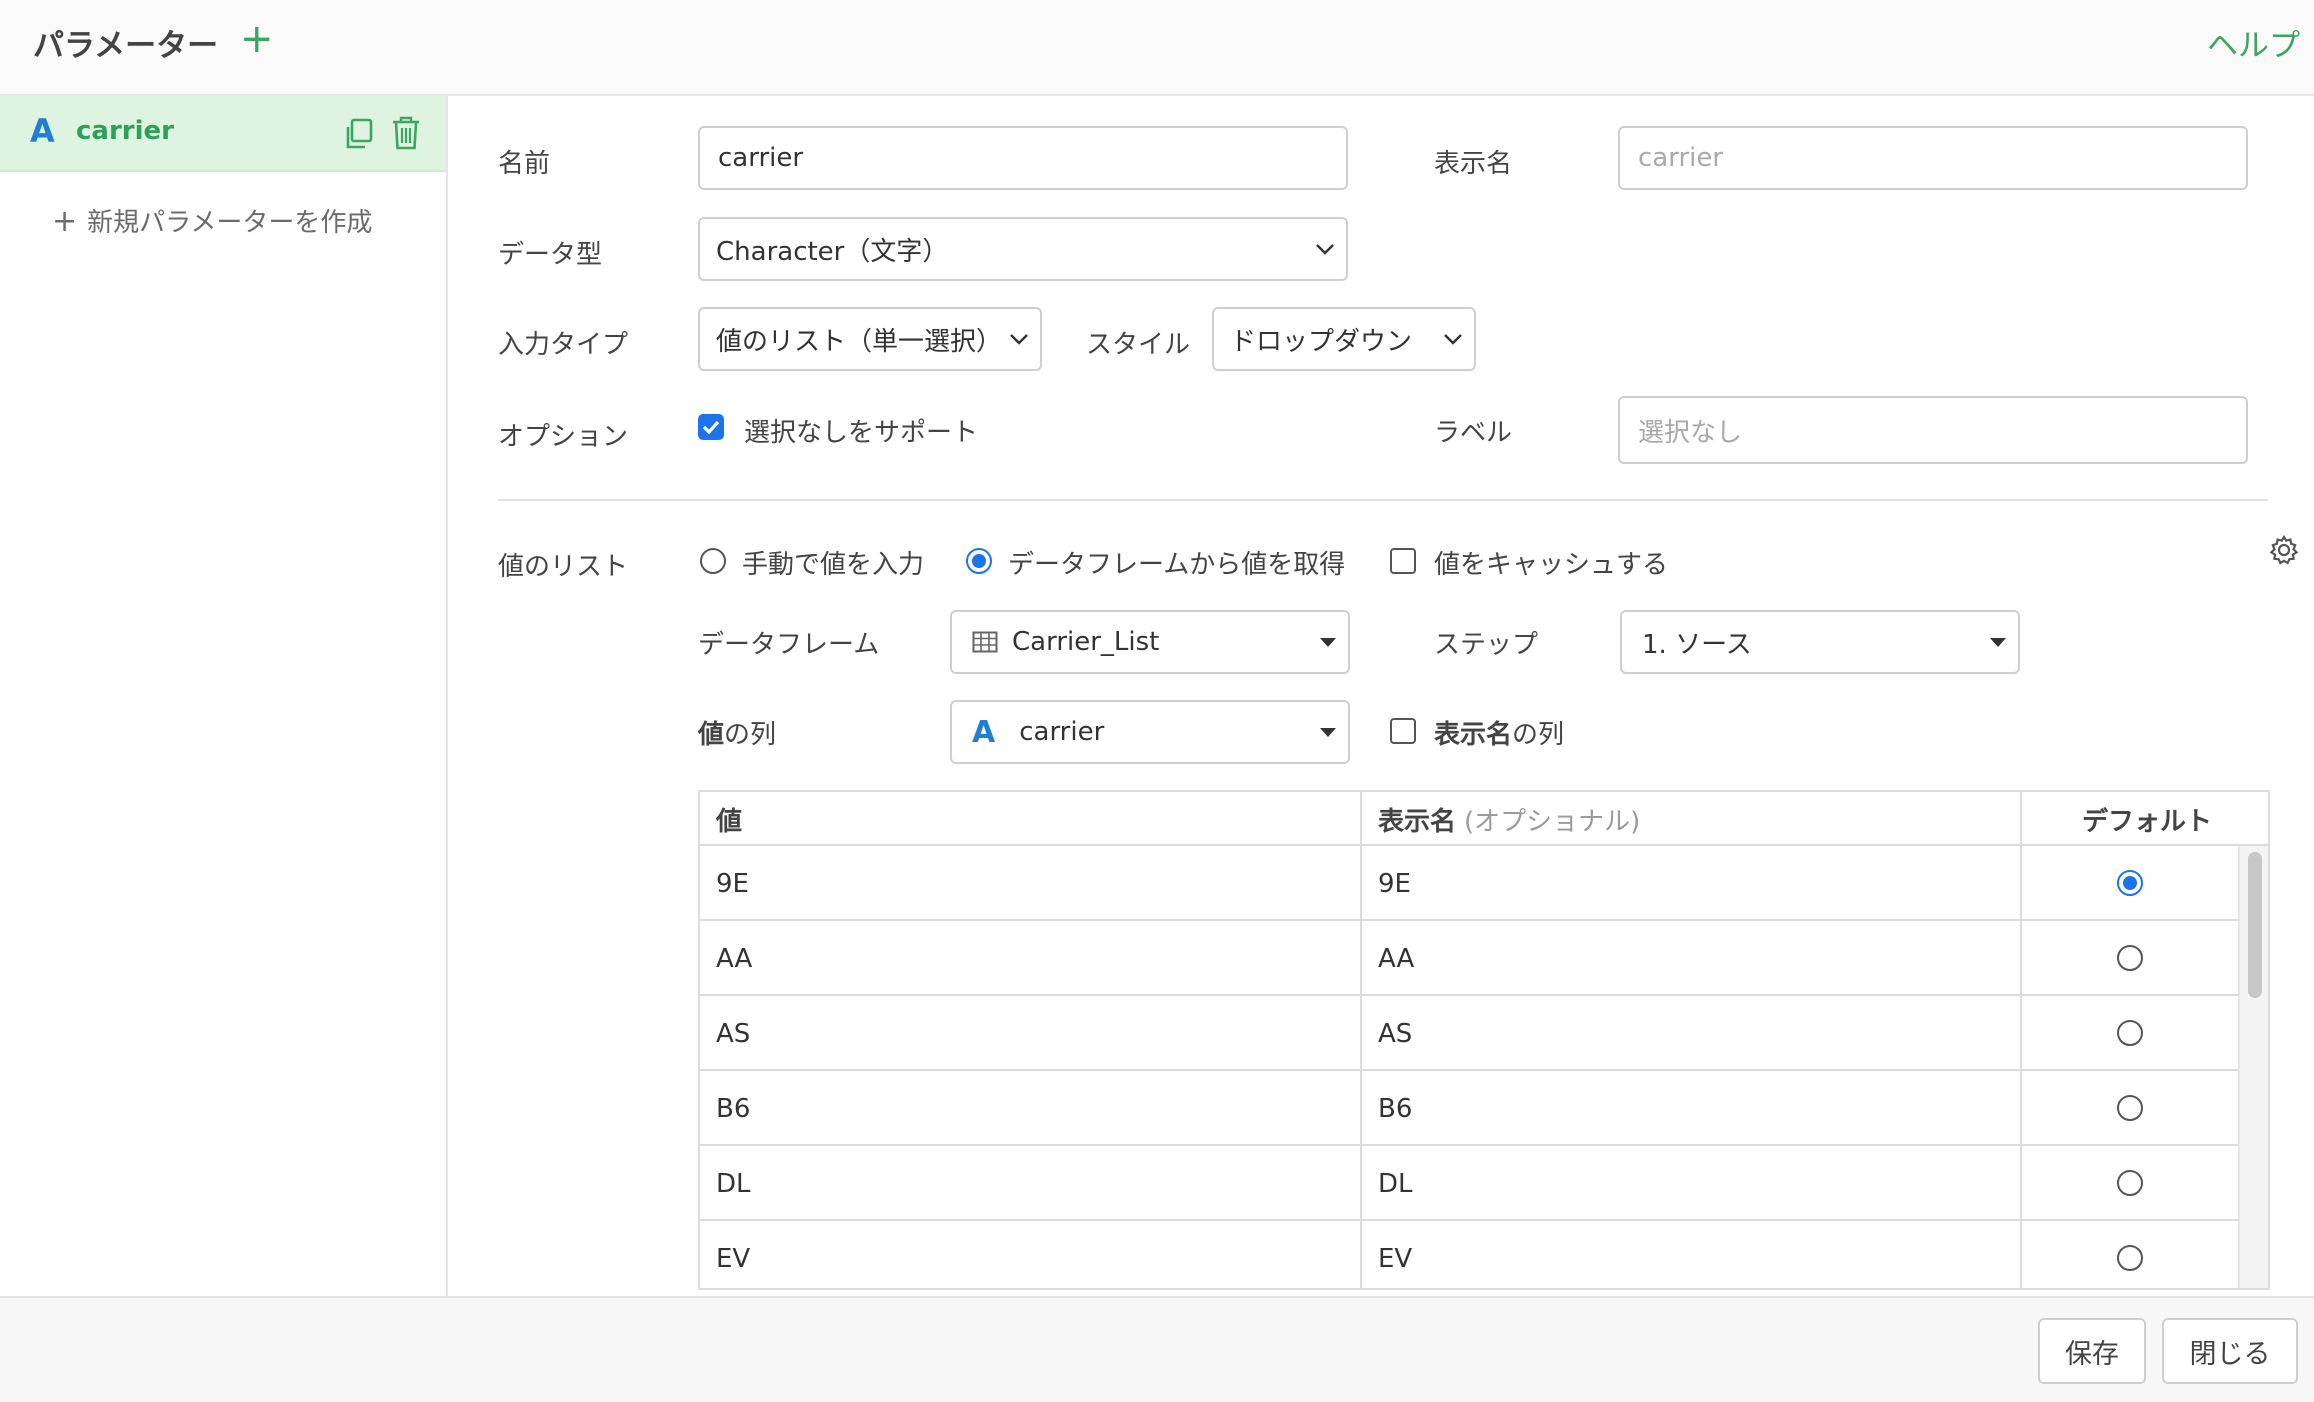 This screenshot has height=1402, width=2314. Describe the element at coordinates (1023, 249) in the screenshot. I see `data-type-select: Character（文字）` at that location.